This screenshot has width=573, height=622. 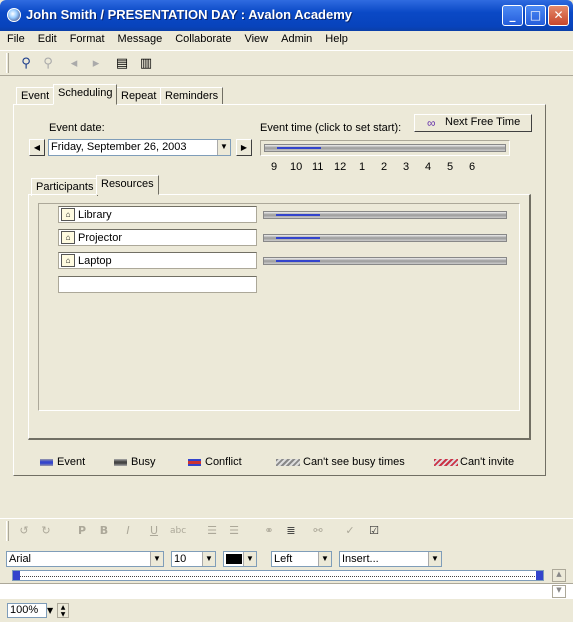 What do you see at coordinates (450, 167) in the screenshot?
I see `hour-label: 5` at bounding box center [450, 167].